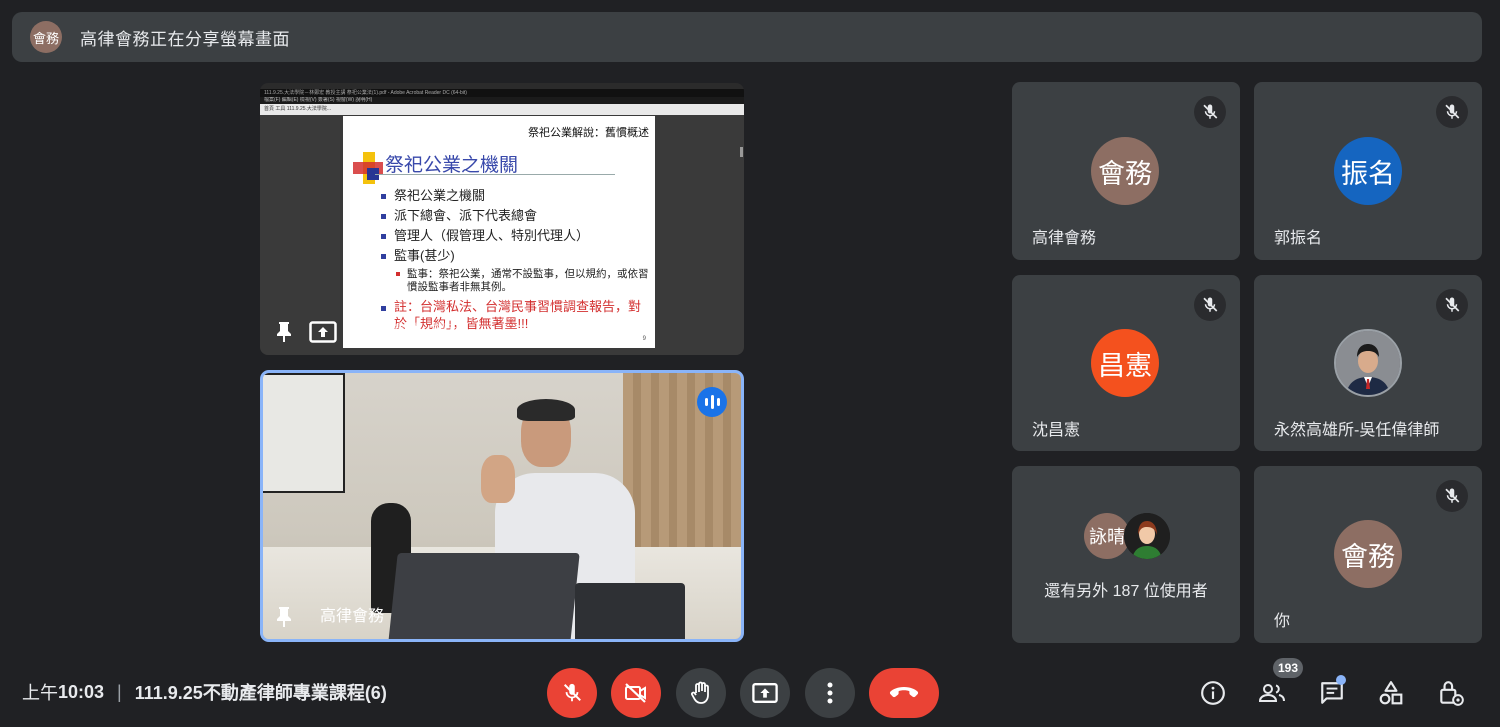 This screenshot has width=1500, height=727. I want to click on participant-tile: 昌憲 沈昌憲, so click(1126, 363).